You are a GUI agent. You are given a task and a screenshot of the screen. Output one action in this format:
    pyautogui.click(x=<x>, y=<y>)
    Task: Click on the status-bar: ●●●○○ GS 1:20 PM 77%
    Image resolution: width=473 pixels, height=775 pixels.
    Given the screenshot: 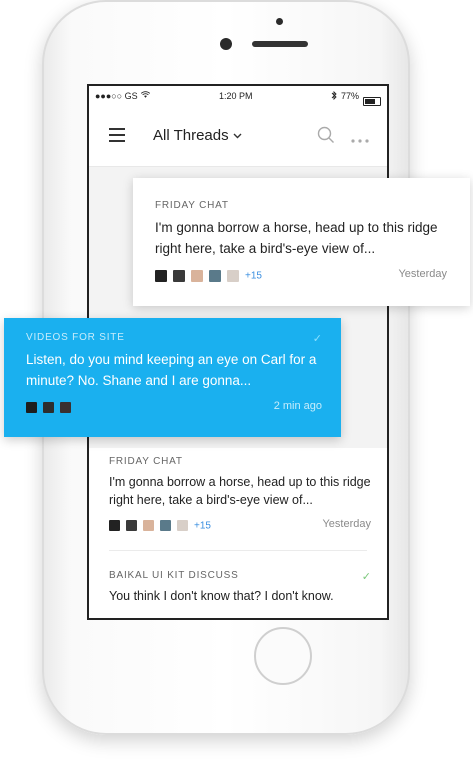 What is the action you would take?
    pyautogui.click(x=238, y=97)
    